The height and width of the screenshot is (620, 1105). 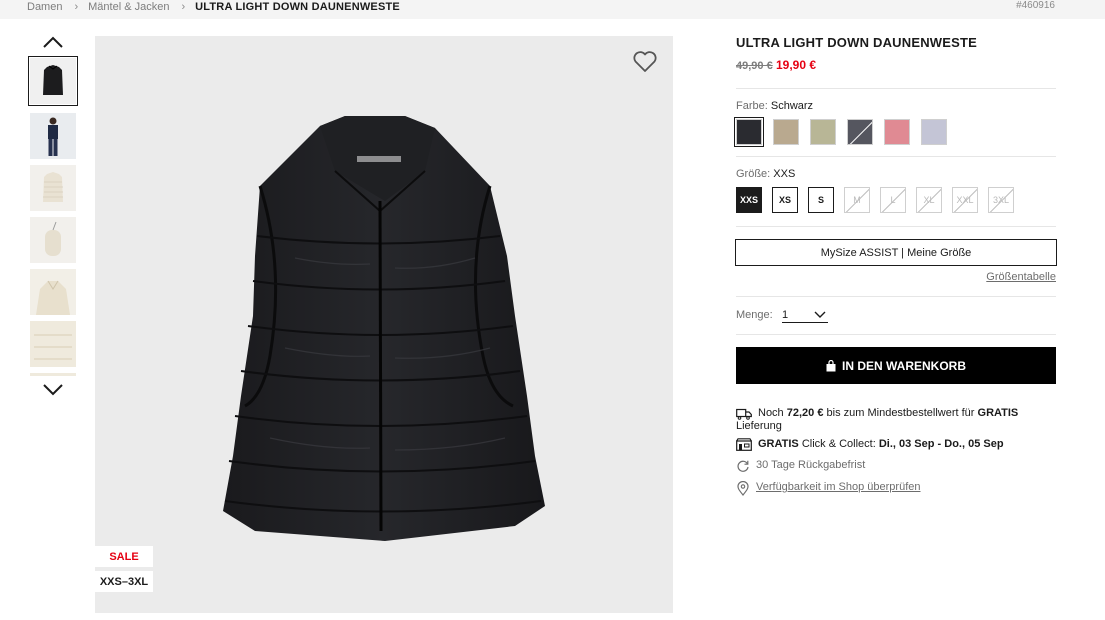 I want to click on collar-thumbnail-image, so click(x=53, y=292).